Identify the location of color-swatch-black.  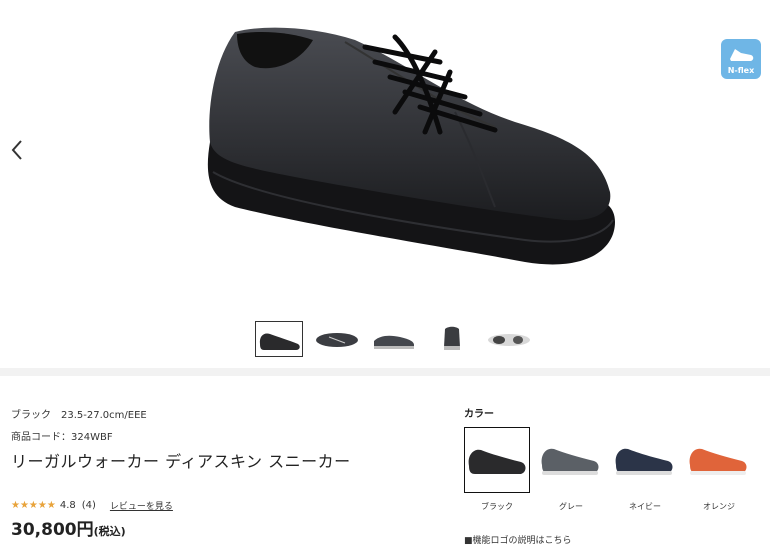
(497, 460).